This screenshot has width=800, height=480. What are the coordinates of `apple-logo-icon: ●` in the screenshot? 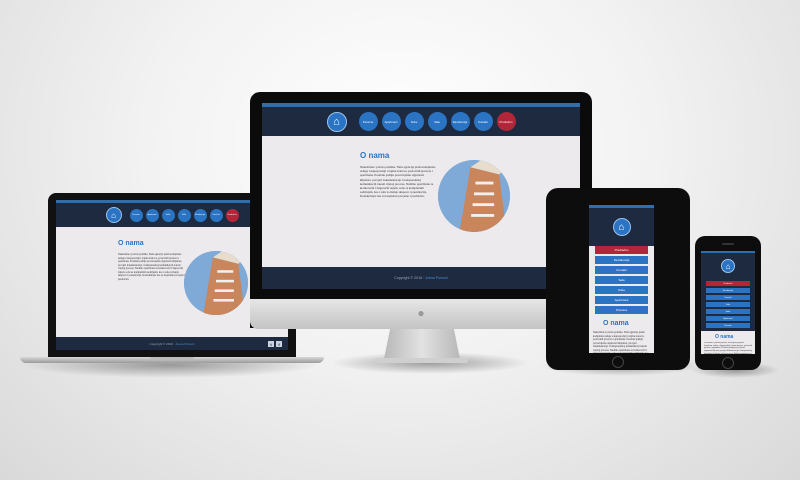 It's located at (421, 313).